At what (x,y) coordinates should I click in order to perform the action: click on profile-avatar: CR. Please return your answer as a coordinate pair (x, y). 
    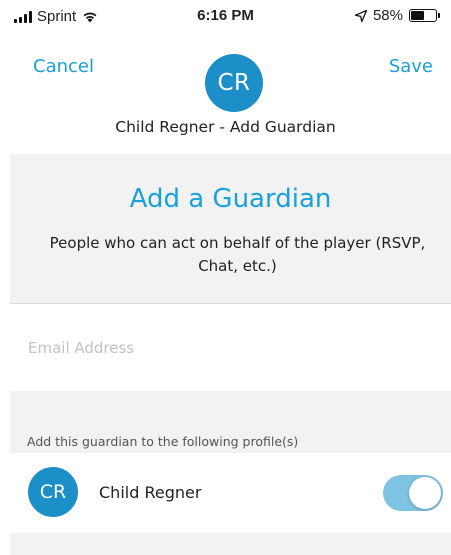
    Looking at the image, I should click on (53, 492).